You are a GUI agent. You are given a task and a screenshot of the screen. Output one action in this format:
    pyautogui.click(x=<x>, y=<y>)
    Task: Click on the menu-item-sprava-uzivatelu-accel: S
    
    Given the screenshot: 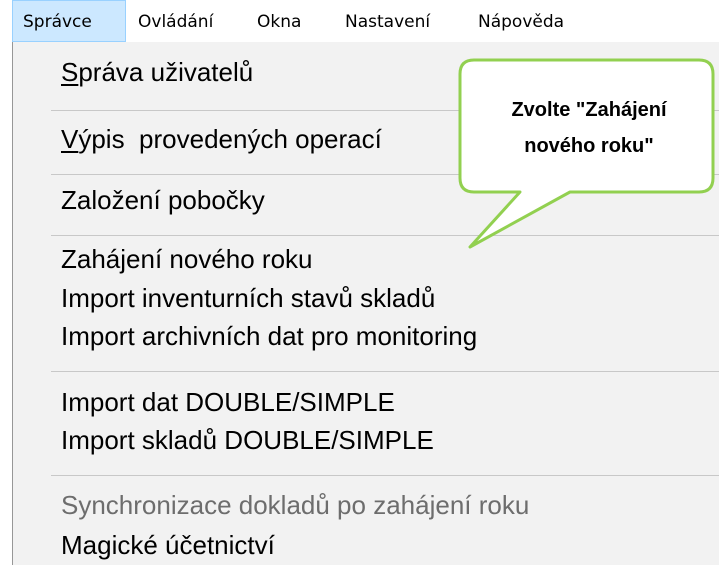 What is the action you would take?
    pyautogui.click(x=70, y=72)
    